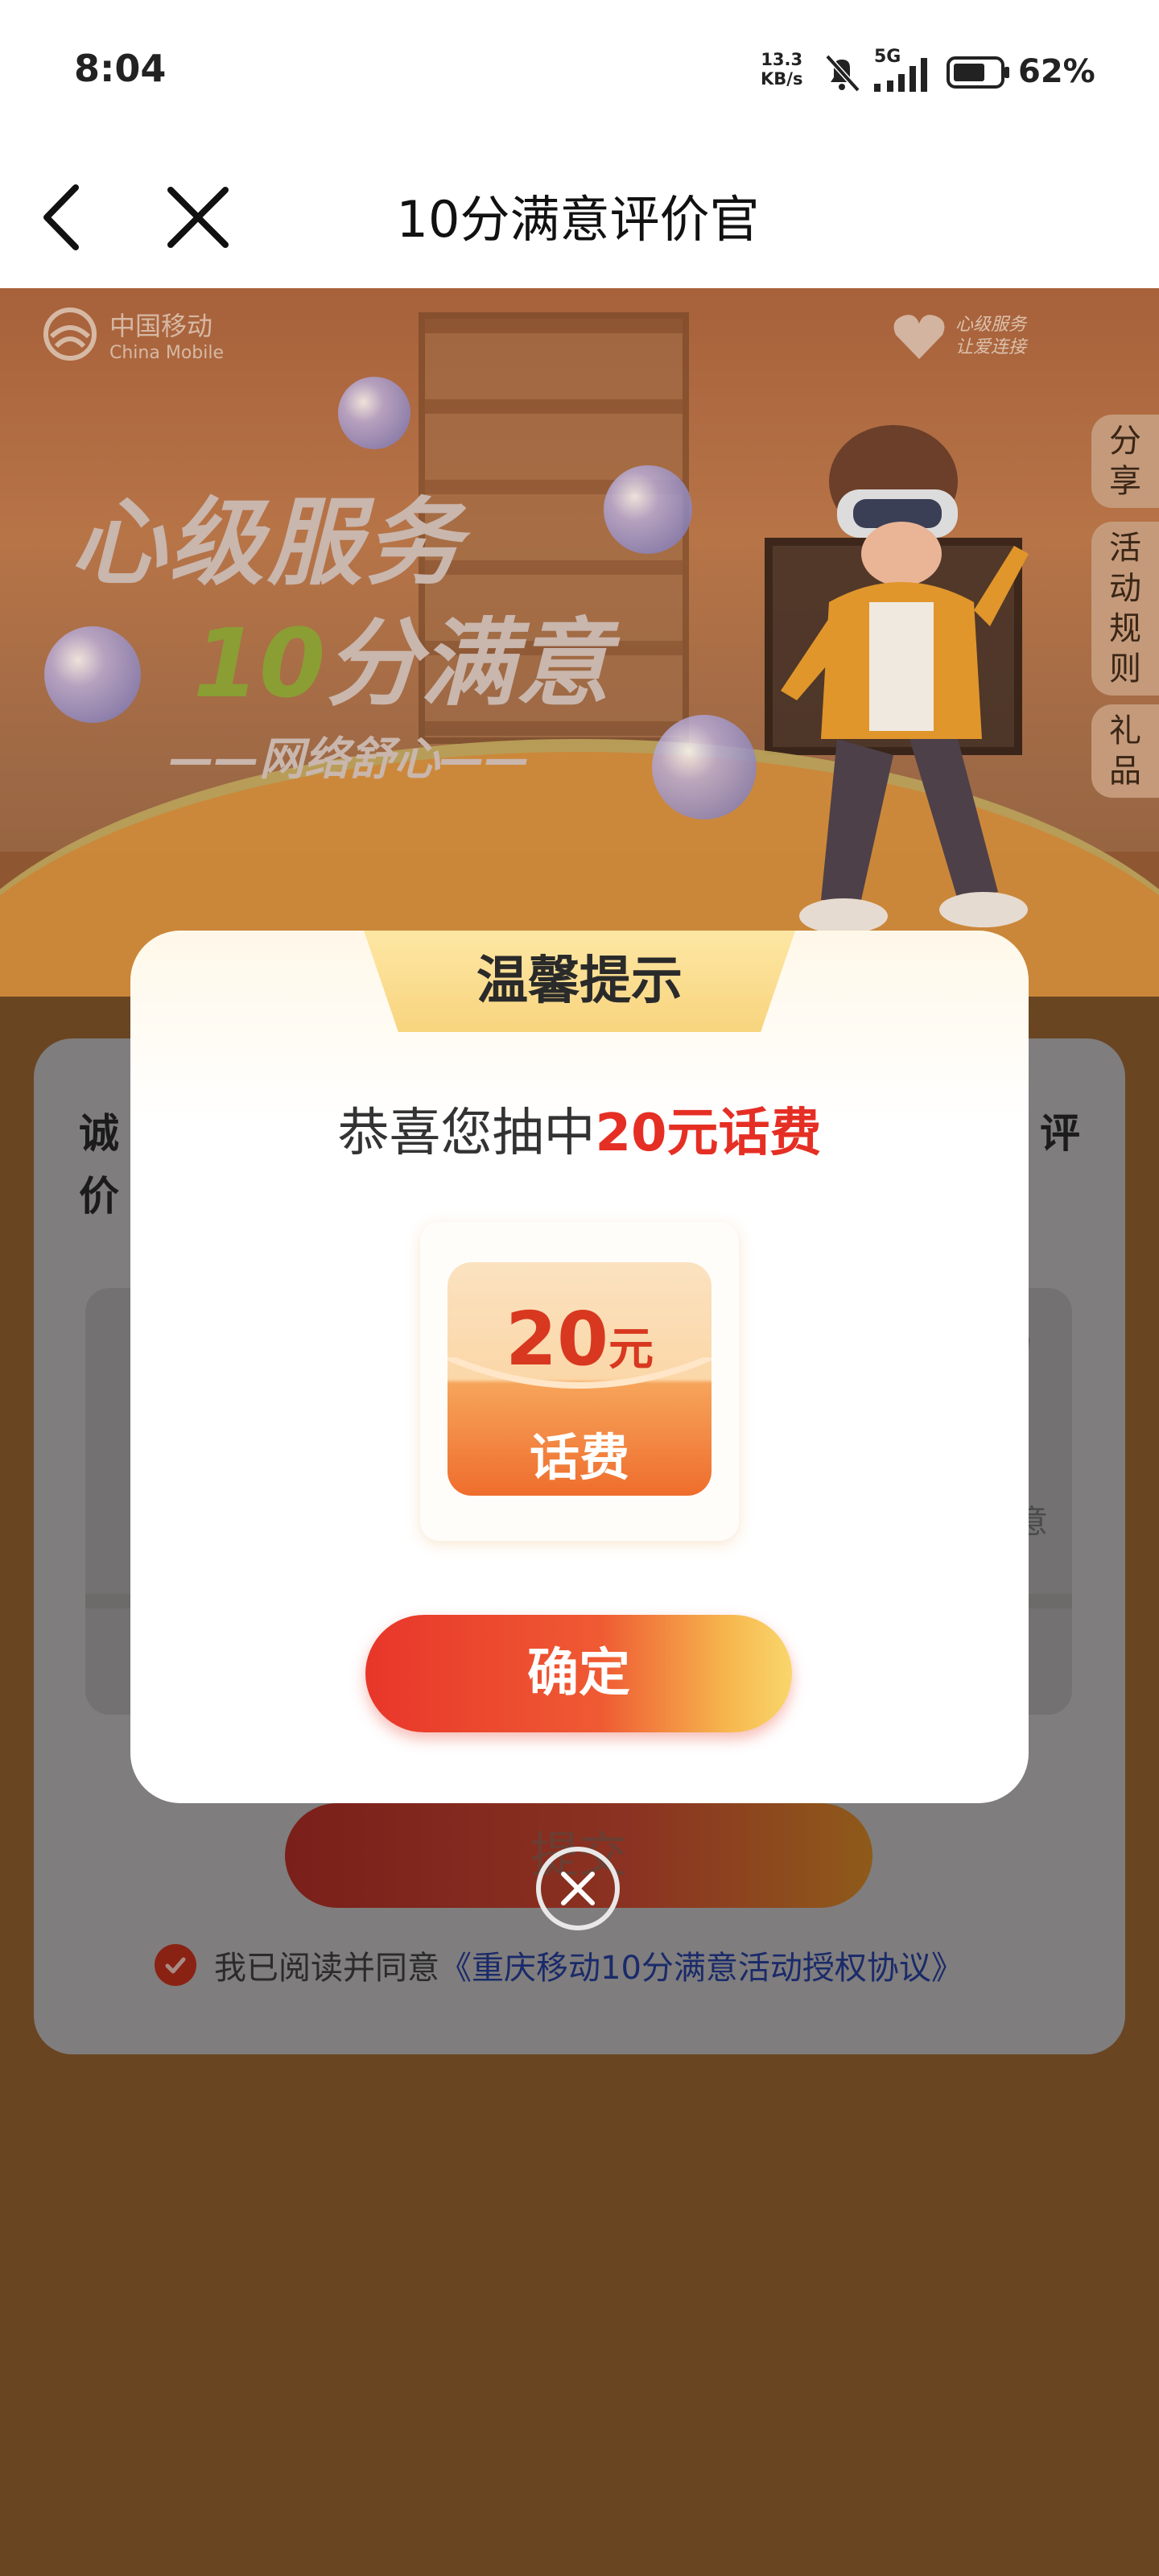  I want to click on activity-rules-tab: 活动规则, so click(1125, 609).